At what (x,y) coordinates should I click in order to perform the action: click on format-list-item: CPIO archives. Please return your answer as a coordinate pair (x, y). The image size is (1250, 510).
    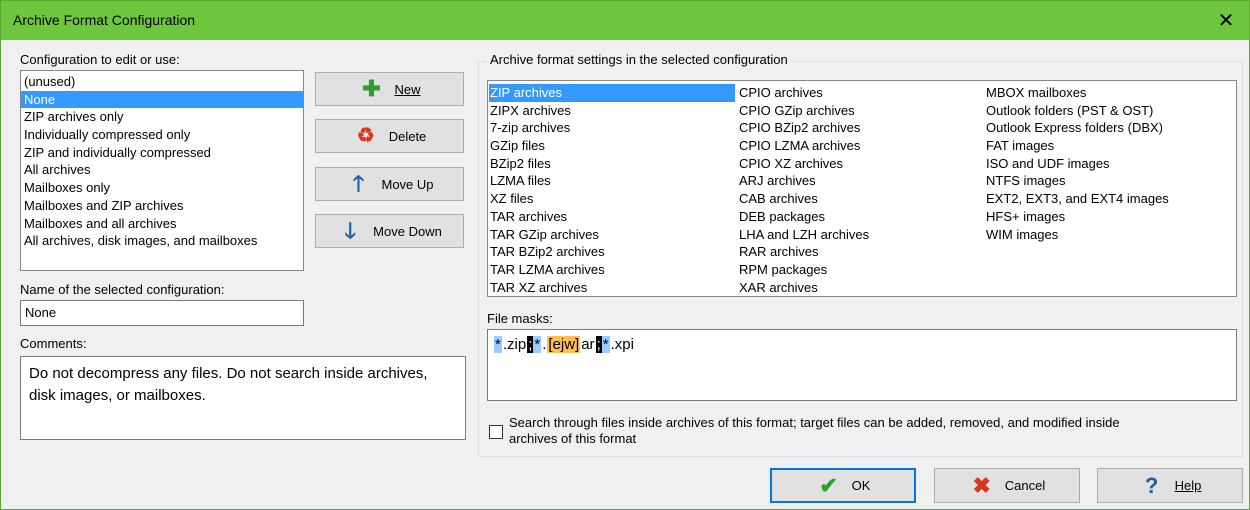
    Looking at the image, I should click on (803, 93).